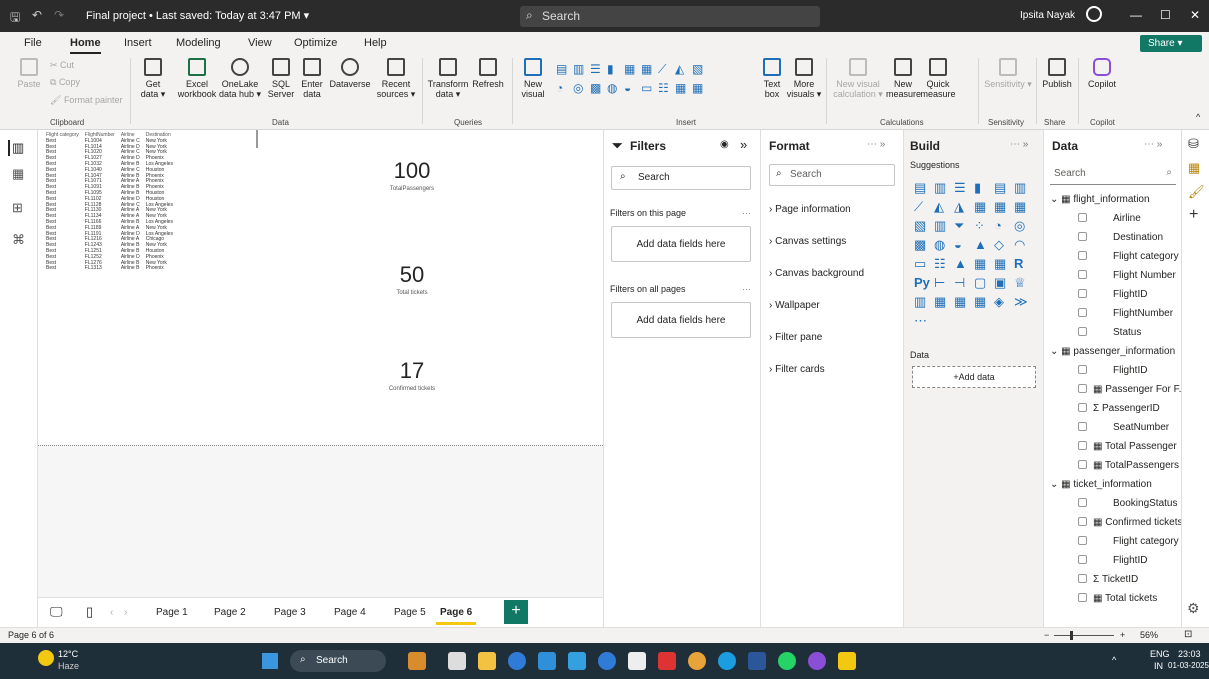  What do you see at coordinates (517, 661) in the screenshot?
I see `edge-browser-icon` at bounding box center [517, 661].